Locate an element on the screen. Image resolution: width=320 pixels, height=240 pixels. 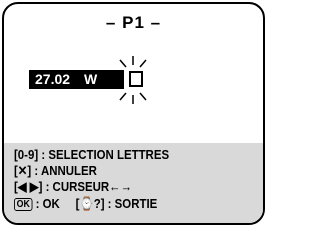
help-ok-exit: OK : OK [⌚?] : SORTIE is located at coordinates (85, 204).